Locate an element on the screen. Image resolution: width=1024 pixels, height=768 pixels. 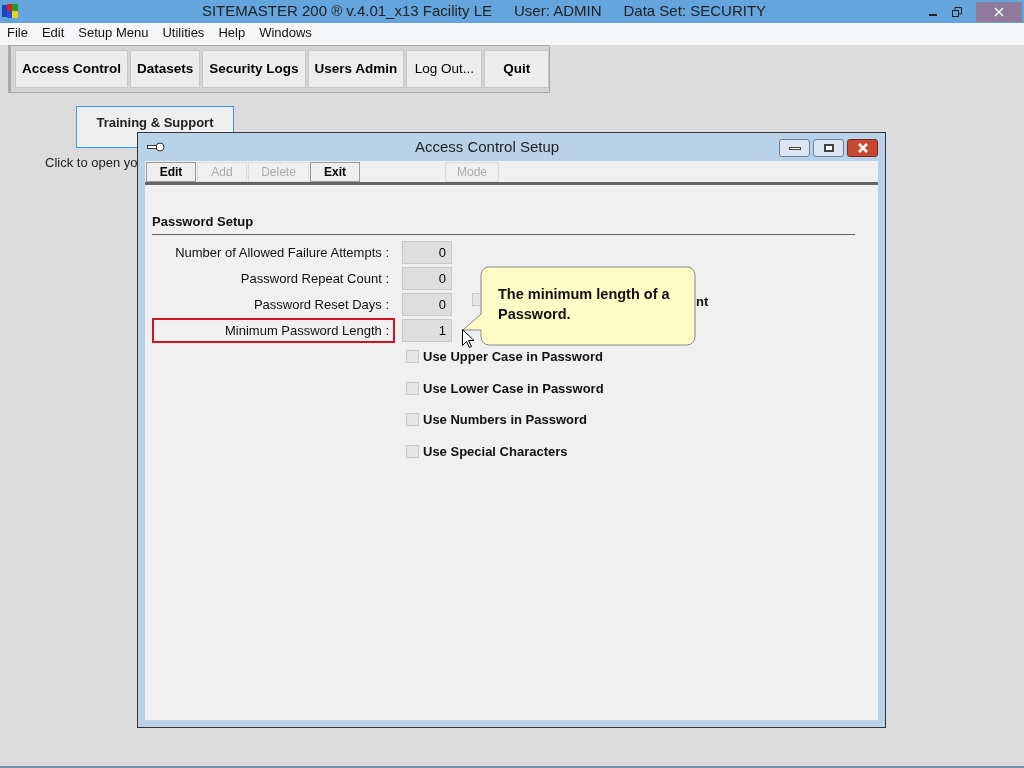
menu-item: Help is located at coordinates (232, 33).